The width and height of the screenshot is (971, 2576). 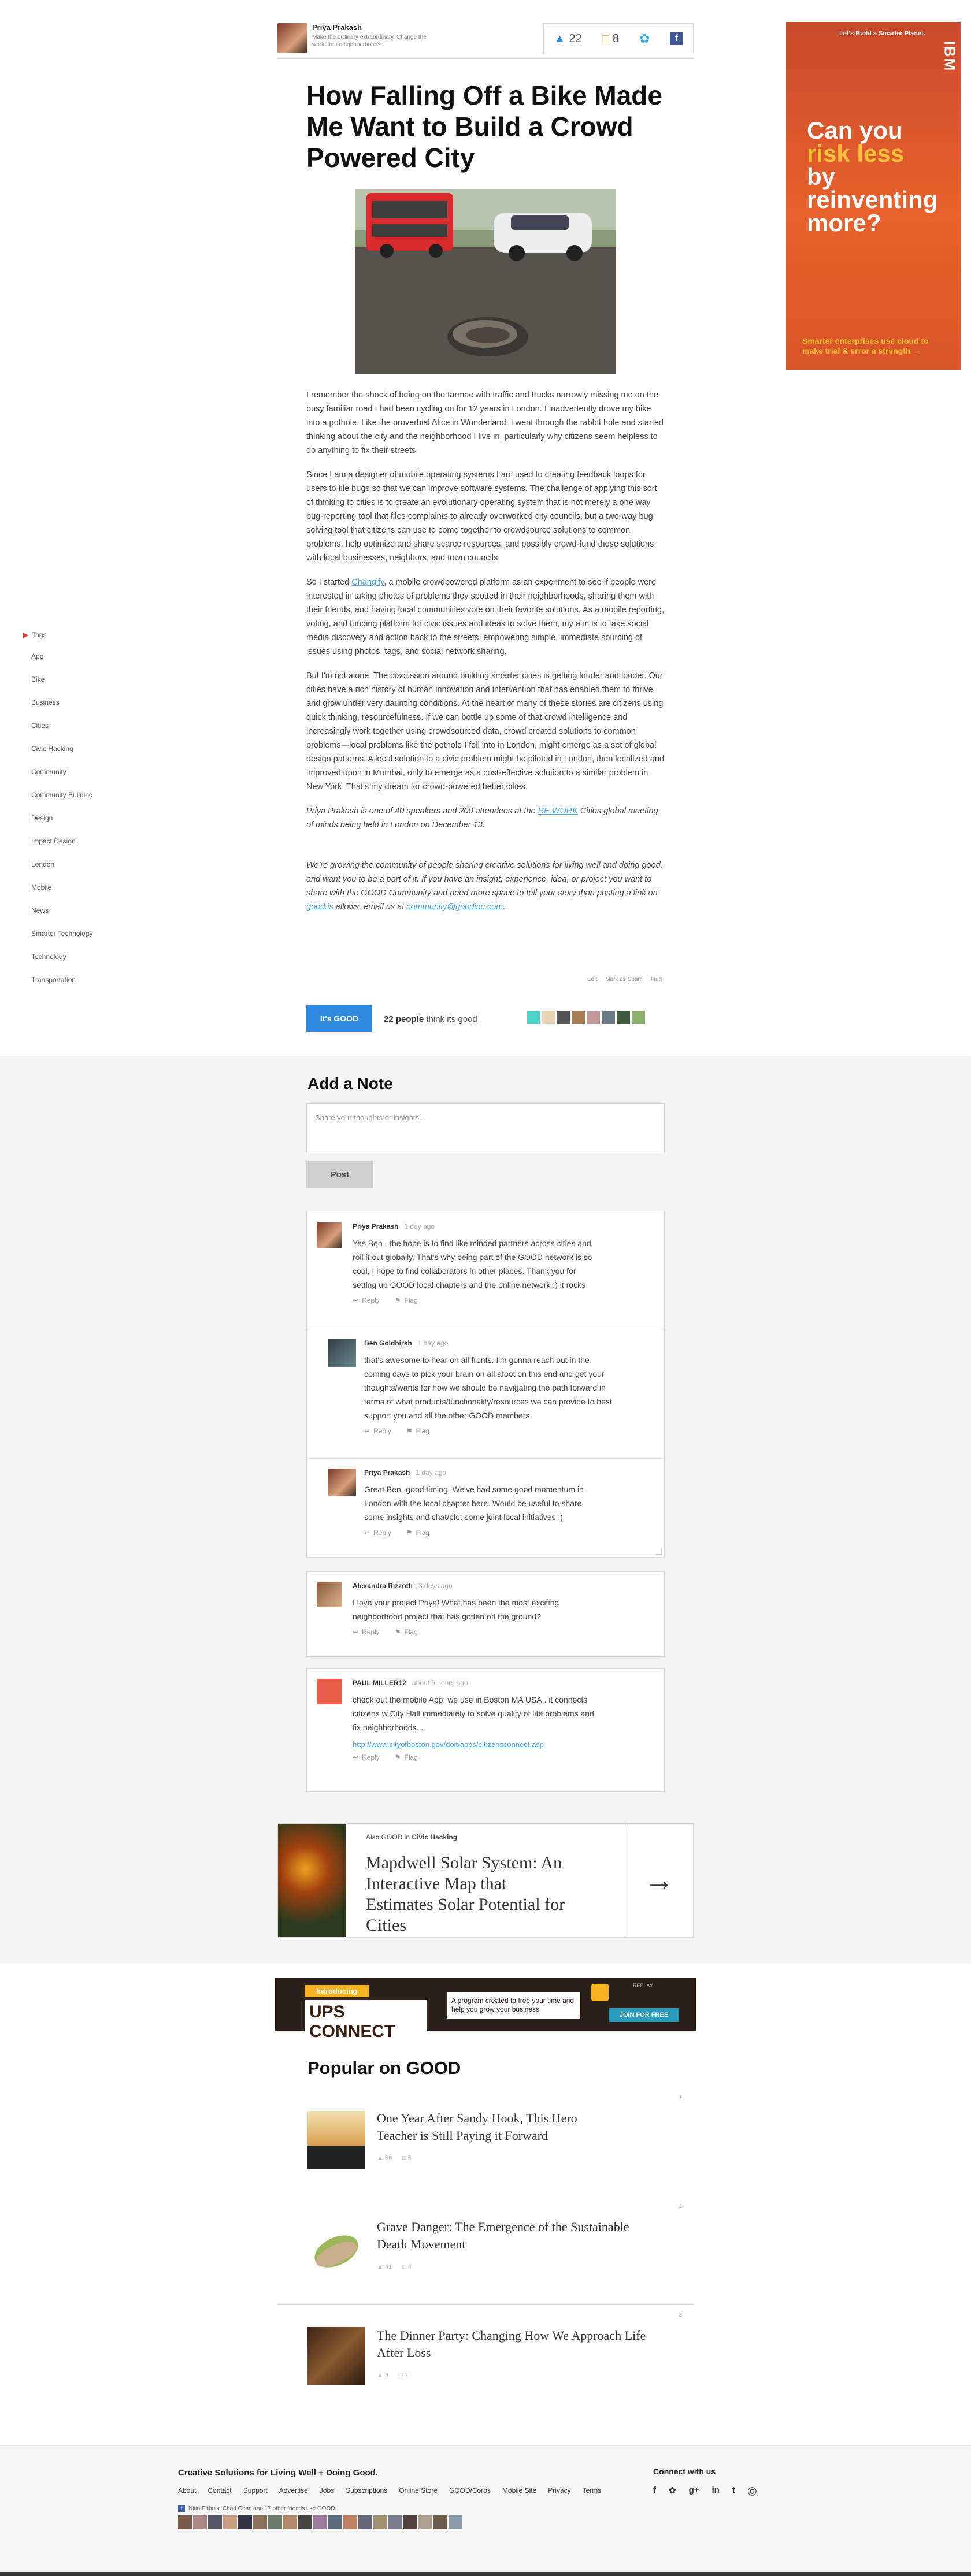 What do you see at coordinates (69, 794) in the screenshot?
I see `tag-item: Community Building` at bounding box center [69, 794].